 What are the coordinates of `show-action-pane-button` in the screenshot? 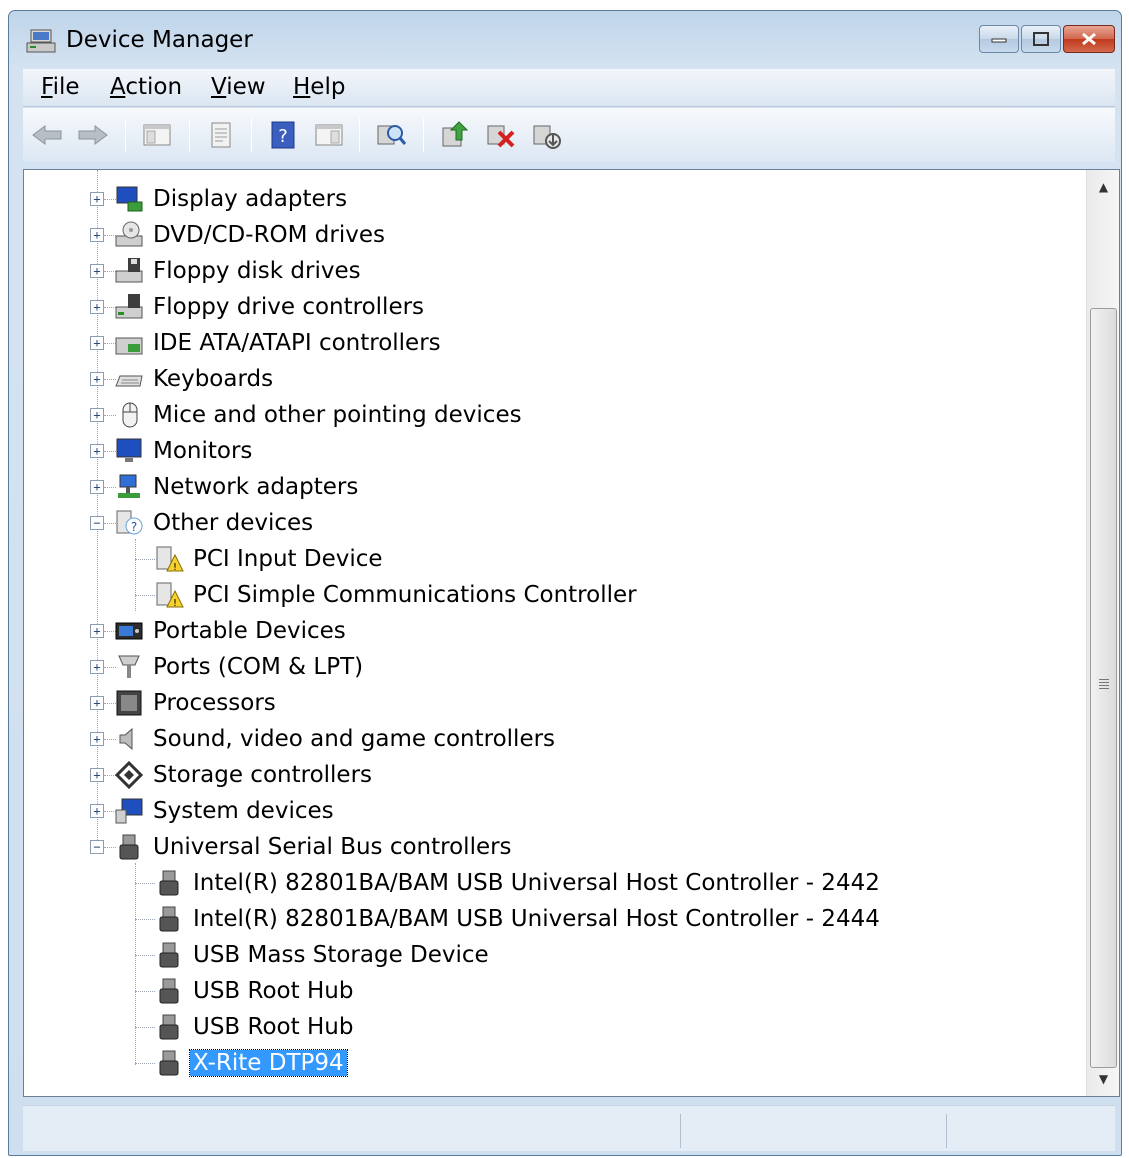 It's located at (329, 135).